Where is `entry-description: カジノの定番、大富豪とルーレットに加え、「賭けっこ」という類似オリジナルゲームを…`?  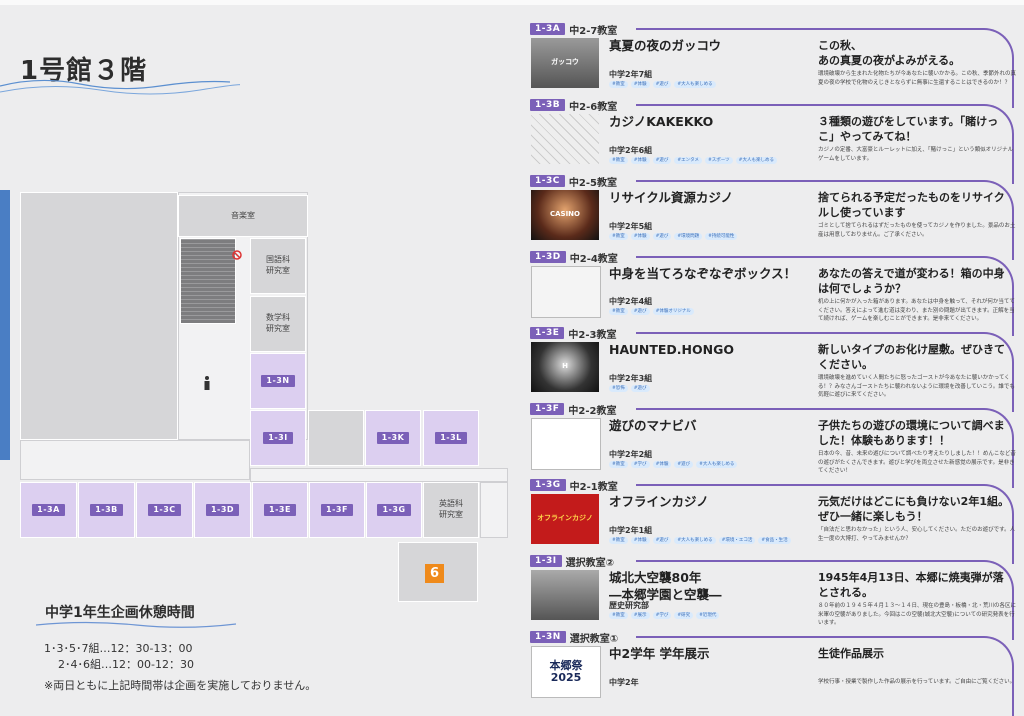 entry-description: カジノの定番、大富豪とルーレットに加え、「賭けっこ」という類似オリジナルゲームを… is located at coordinates (916, 154).